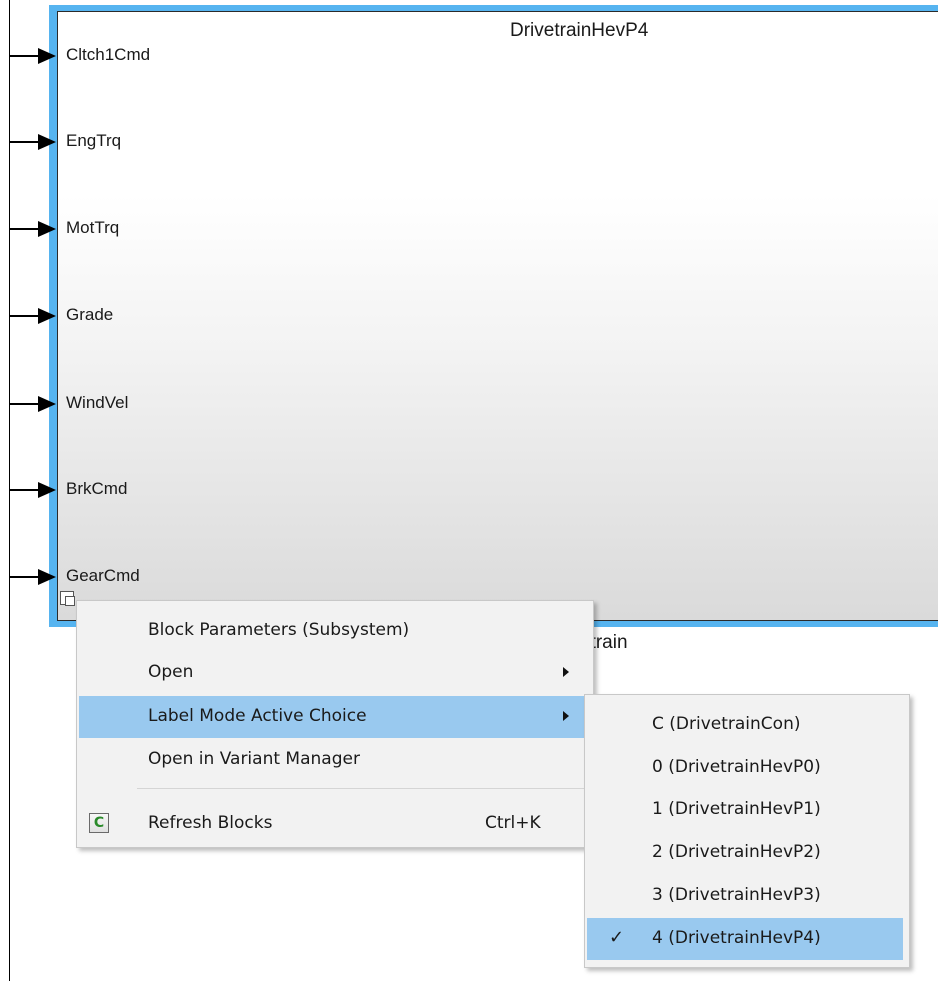 The image size is (938, 981). What do you see at coordinates (97, 402) in the screenshot?
I see `port-label: WindVel` at bounding box center [97, 402].